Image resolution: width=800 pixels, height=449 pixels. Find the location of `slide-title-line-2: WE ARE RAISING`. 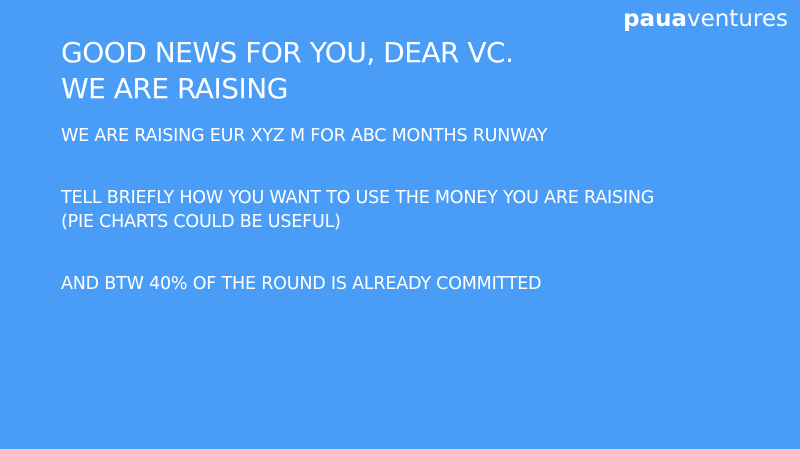

slide-title-line-2: WE ARE RAISING is located at coordinates (174, 88).